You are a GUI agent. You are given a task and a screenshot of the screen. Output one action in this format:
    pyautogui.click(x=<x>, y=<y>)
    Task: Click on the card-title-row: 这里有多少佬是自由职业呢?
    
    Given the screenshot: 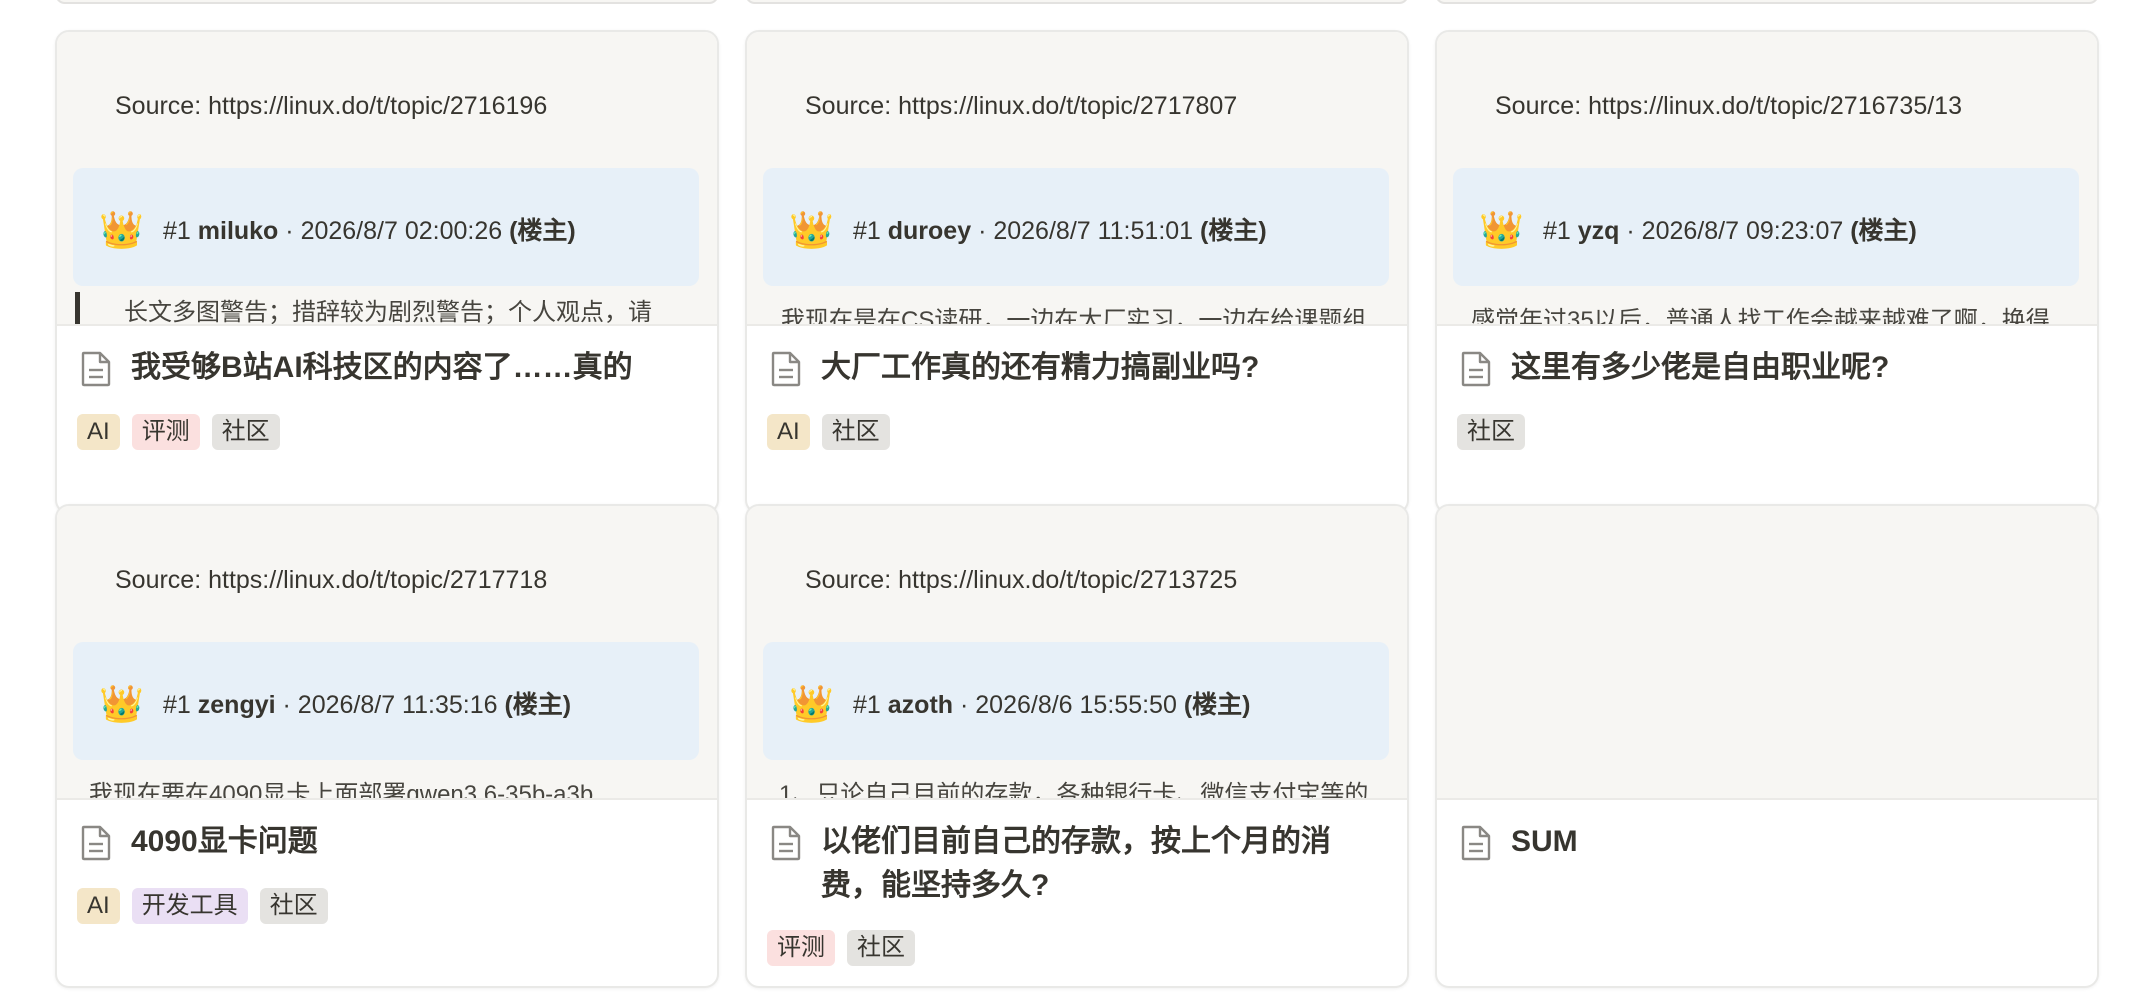 What is the action you would take?
    pyautogui.click(x=1764, y=368)
    